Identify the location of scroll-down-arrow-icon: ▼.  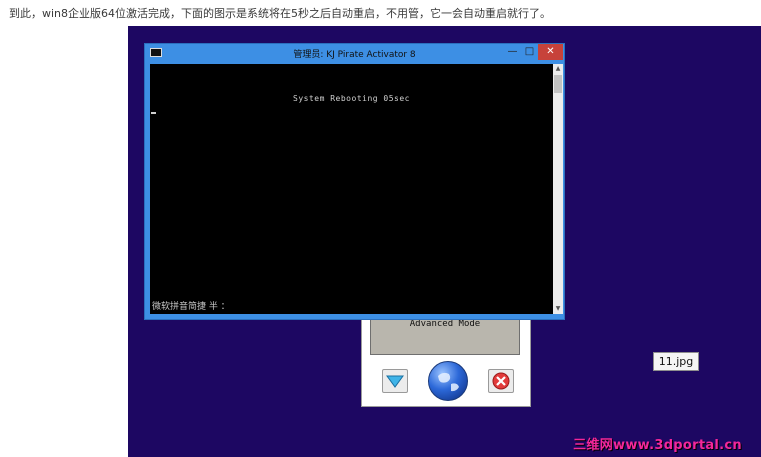
(558, 309).